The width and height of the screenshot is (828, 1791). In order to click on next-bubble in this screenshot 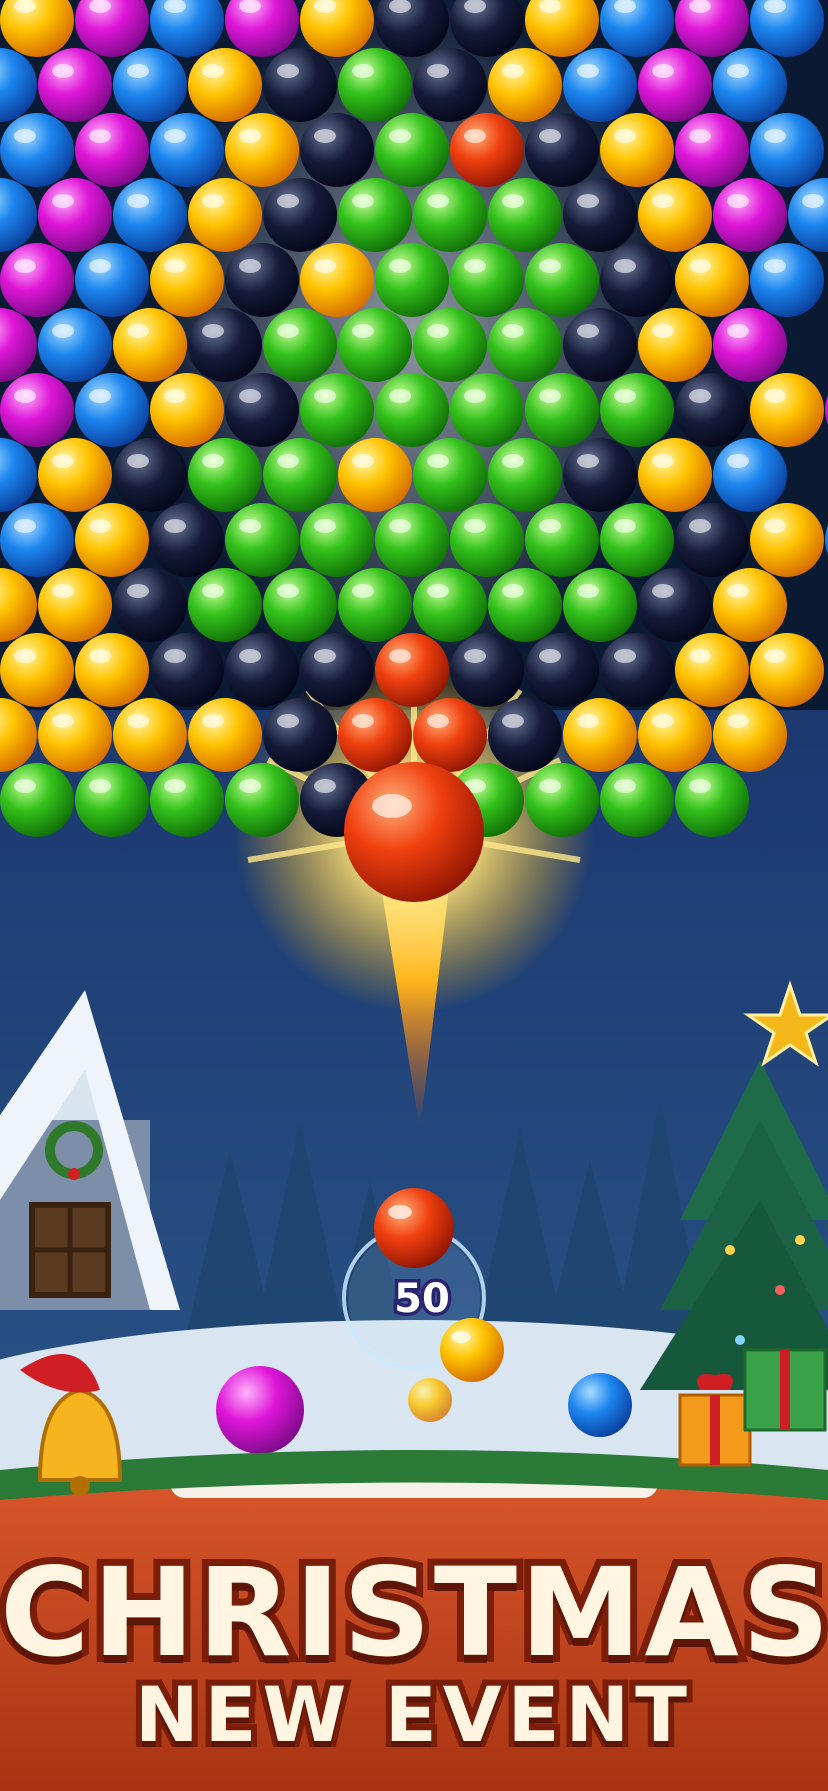, I will do `click(472, 1350)`.